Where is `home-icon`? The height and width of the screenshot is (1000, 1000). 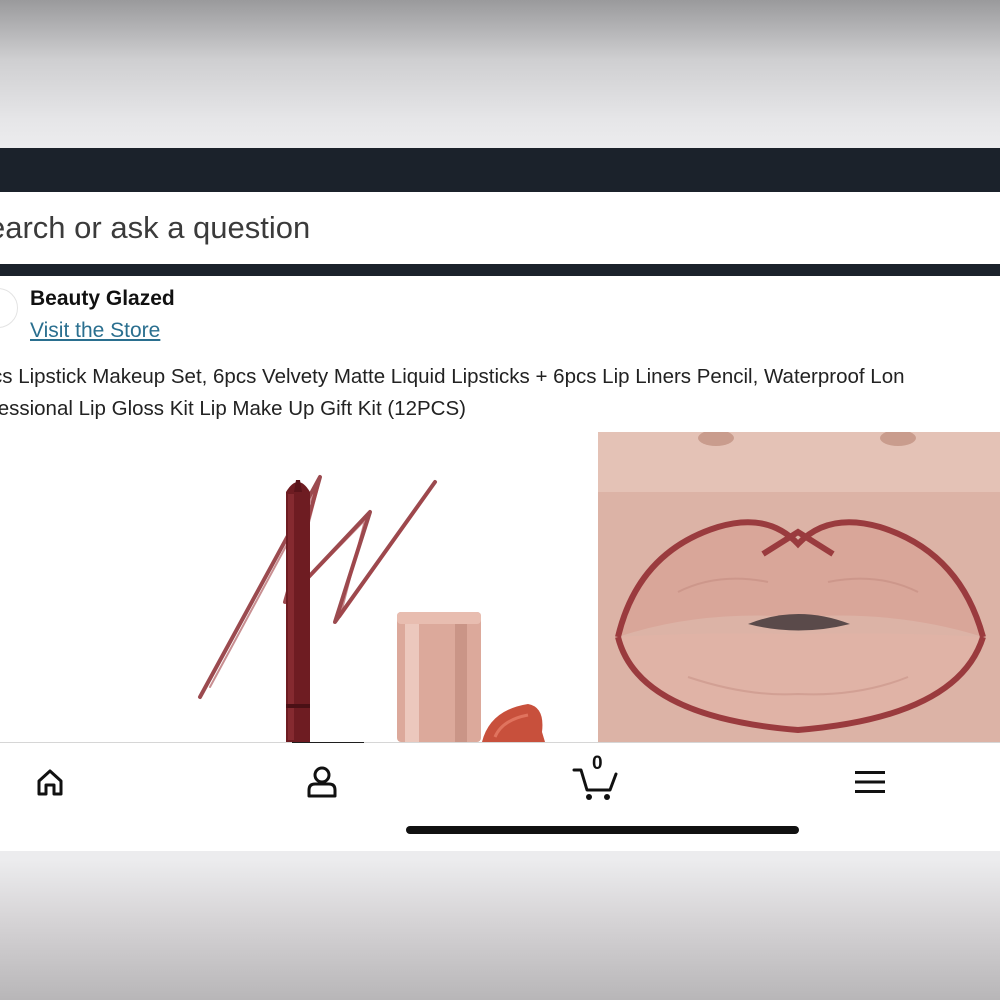
home-icon is located at coordinates (50, 782).